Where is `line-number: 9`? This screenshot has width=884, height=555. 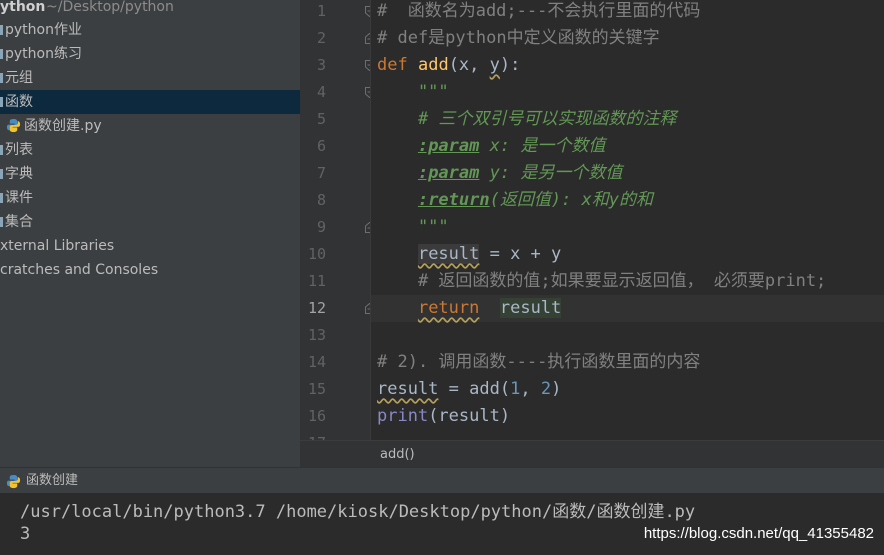 line-number: 9 is located at coordinates (321, 227).